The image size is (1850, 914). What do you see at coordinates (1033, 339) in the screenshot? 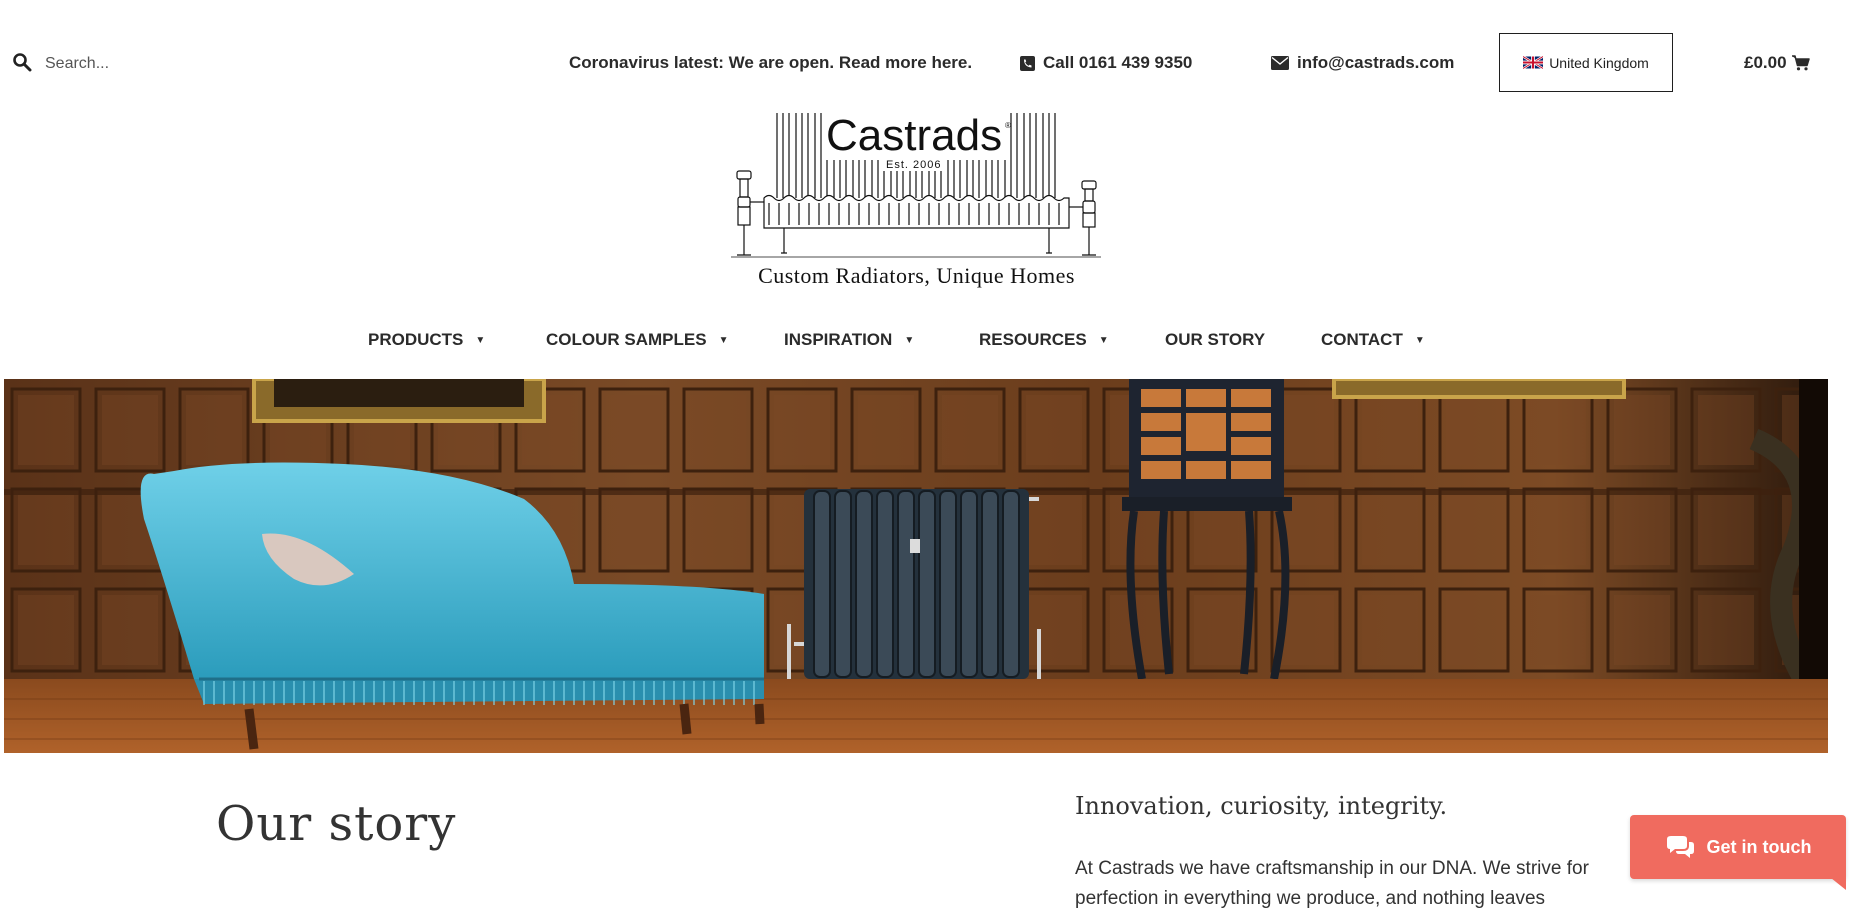
I see `nav-item-label: RESOURCES` at bounding box center [1033, 339].